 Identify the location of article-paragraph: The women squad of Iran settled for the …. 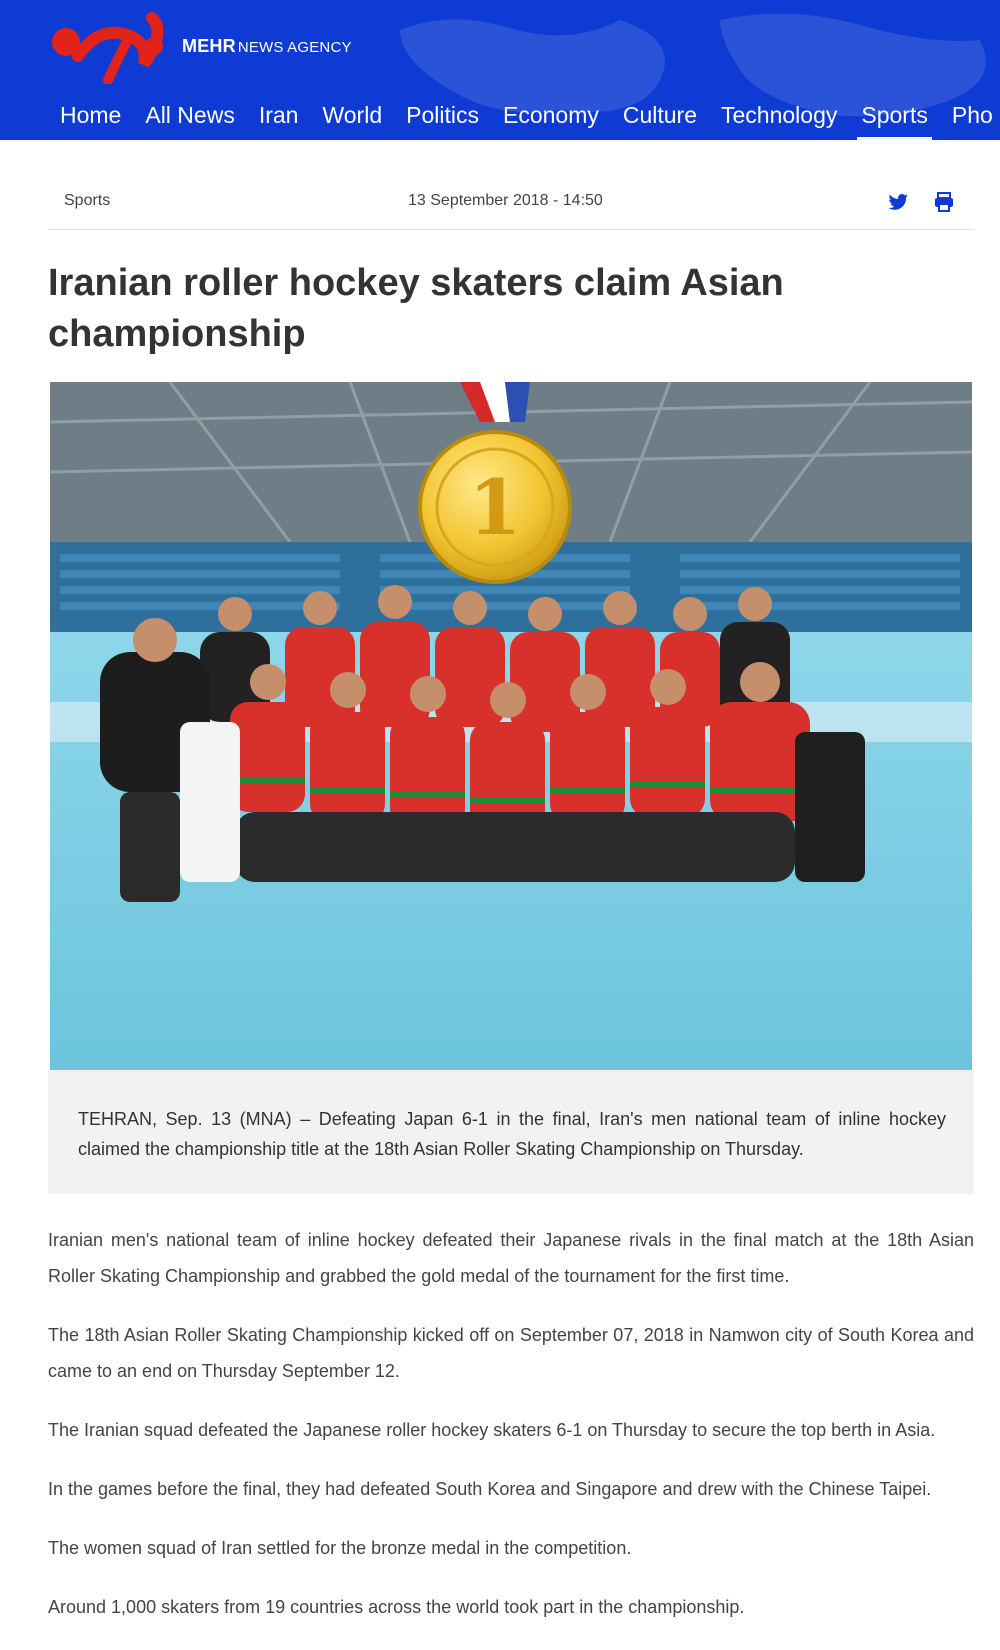
(340, 1548).